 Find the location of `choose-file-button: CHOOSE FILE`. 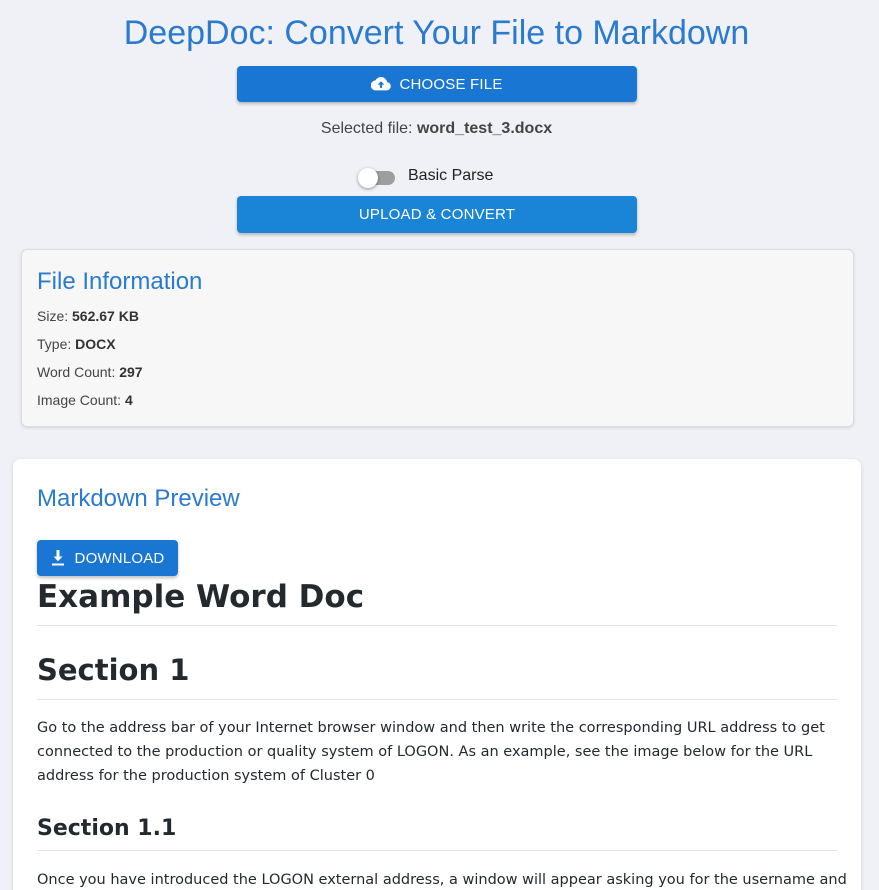

choose-file-button: CHOOSE FILE is located at coordinates (437, 84).